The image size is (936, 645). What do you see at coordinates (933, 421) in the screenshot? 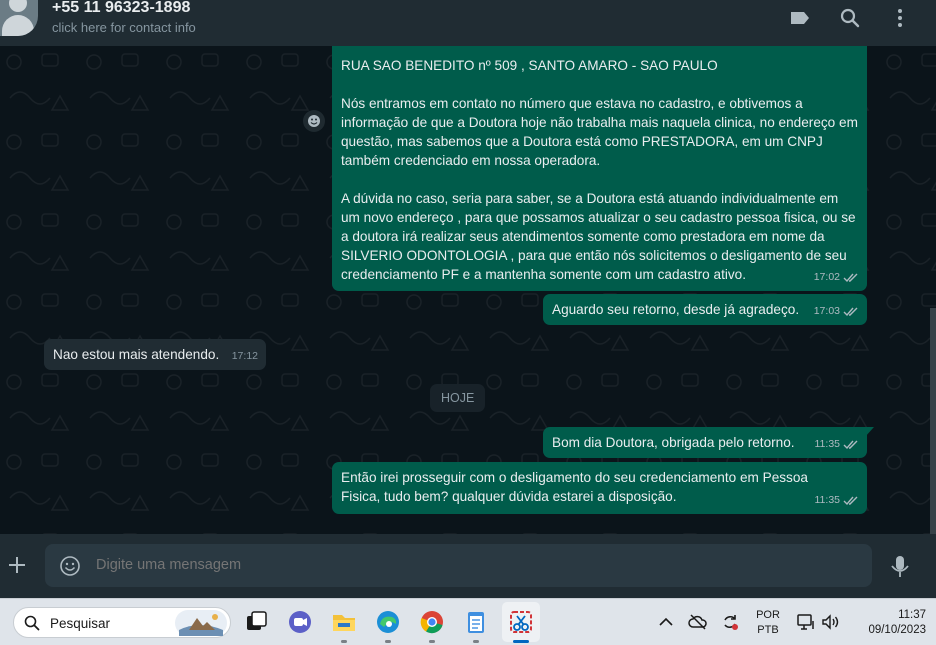
I see `chat-scrollbar` at bounding box center [933, 421].